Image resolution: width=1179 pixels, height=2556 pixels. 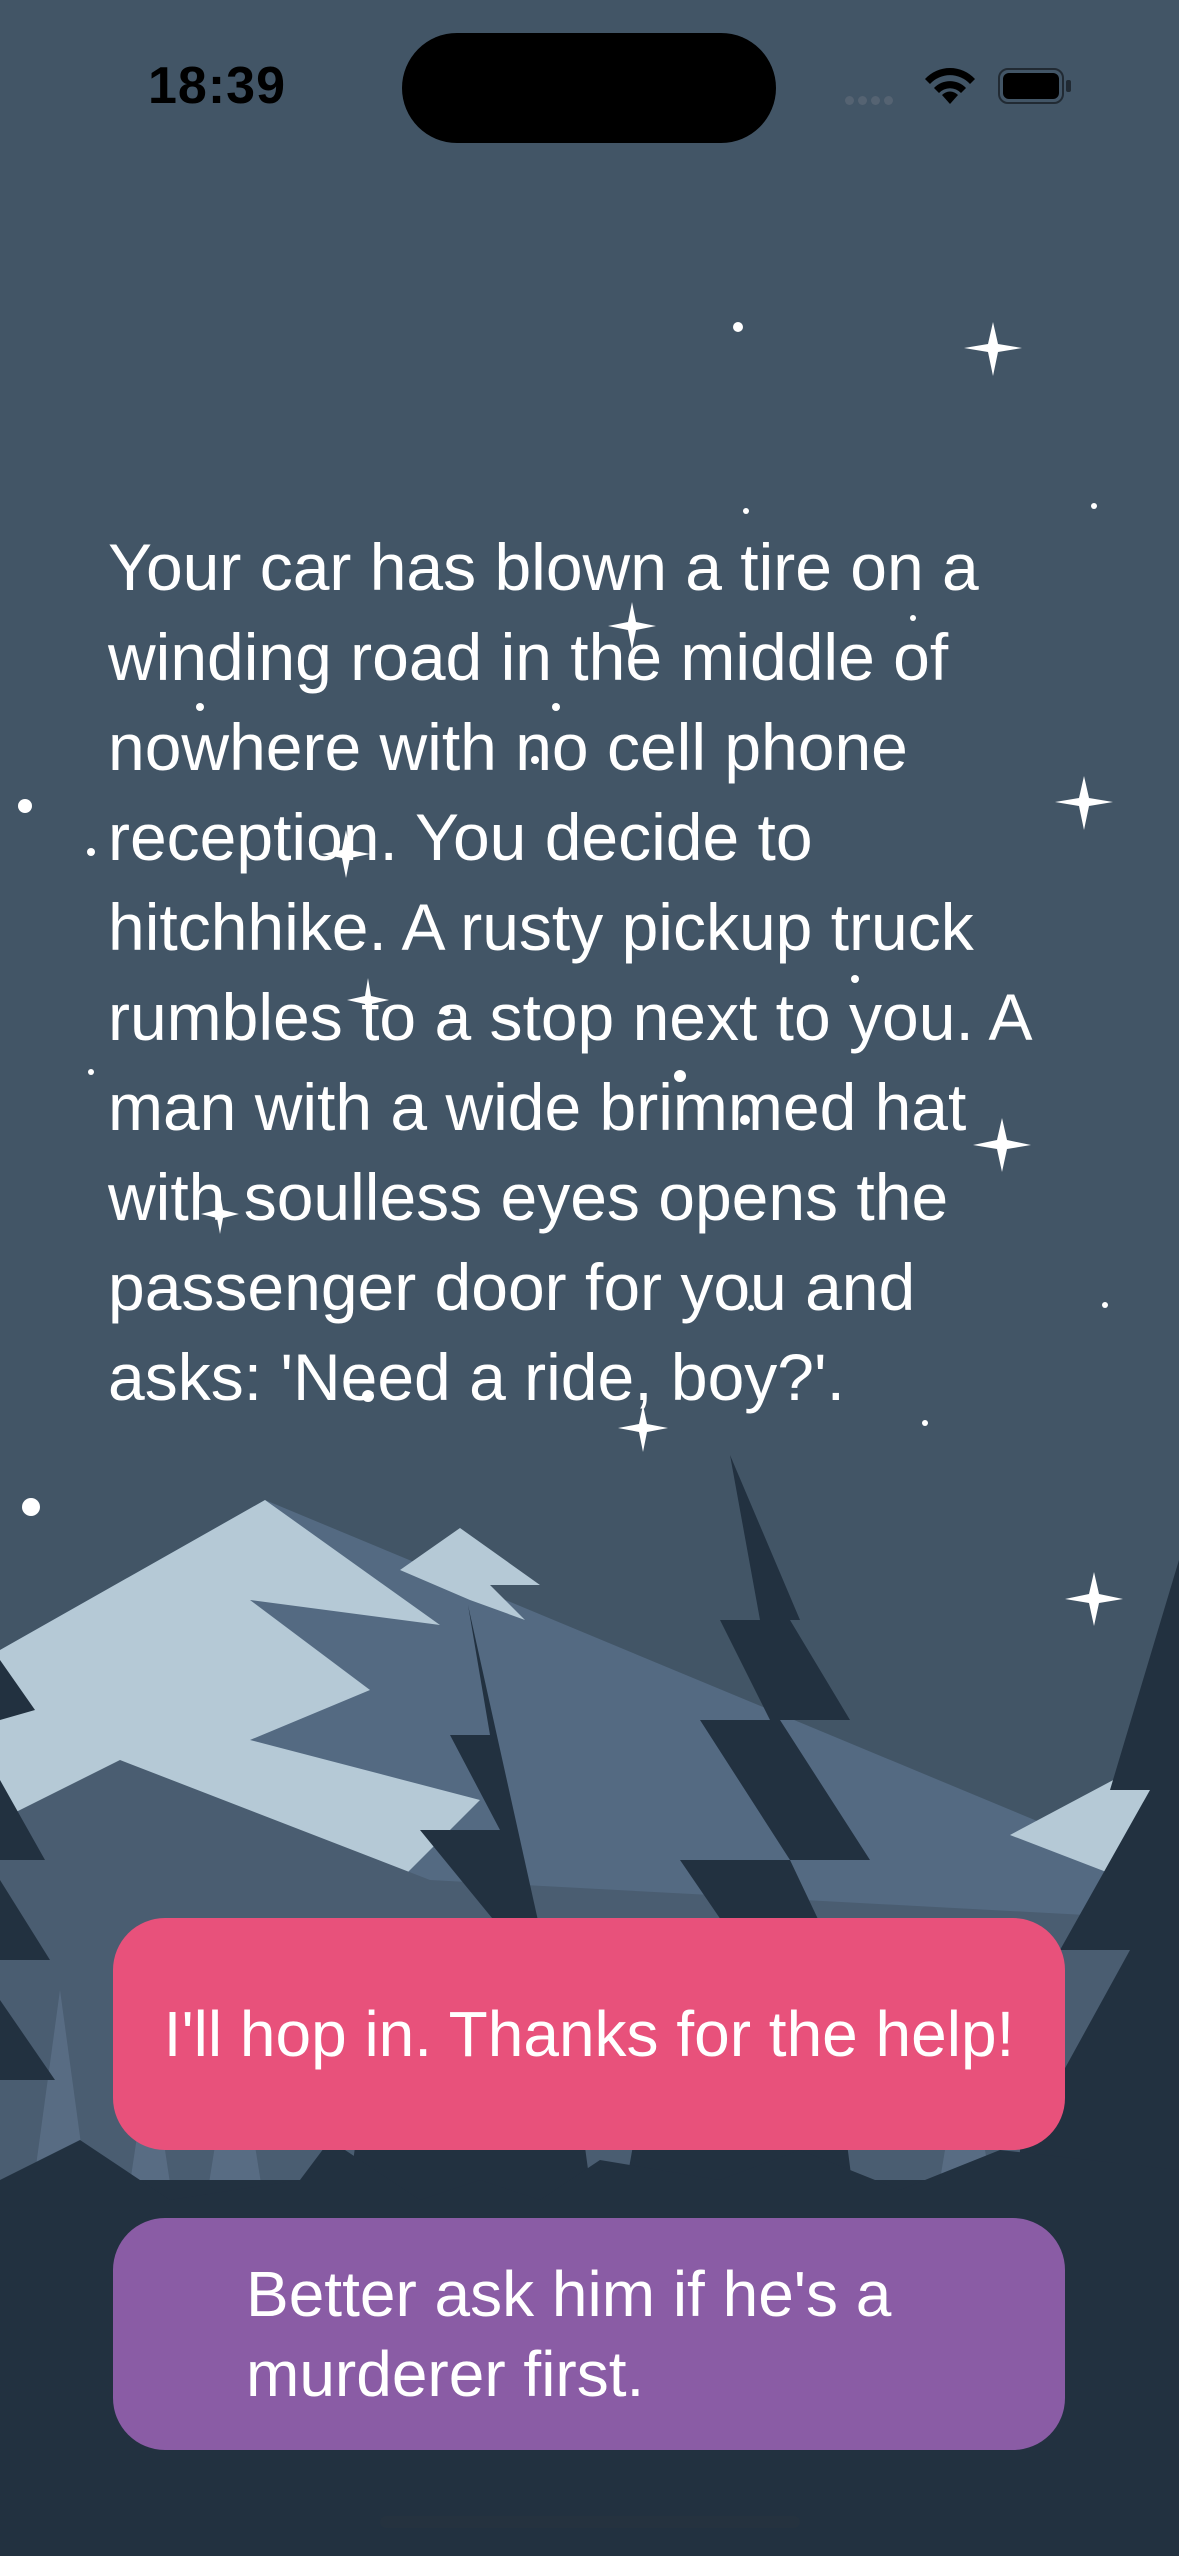 What do you see at coordinates (589, 88) in the screenshot?
I see `dynamic-island` at bounding box center [589, 88].